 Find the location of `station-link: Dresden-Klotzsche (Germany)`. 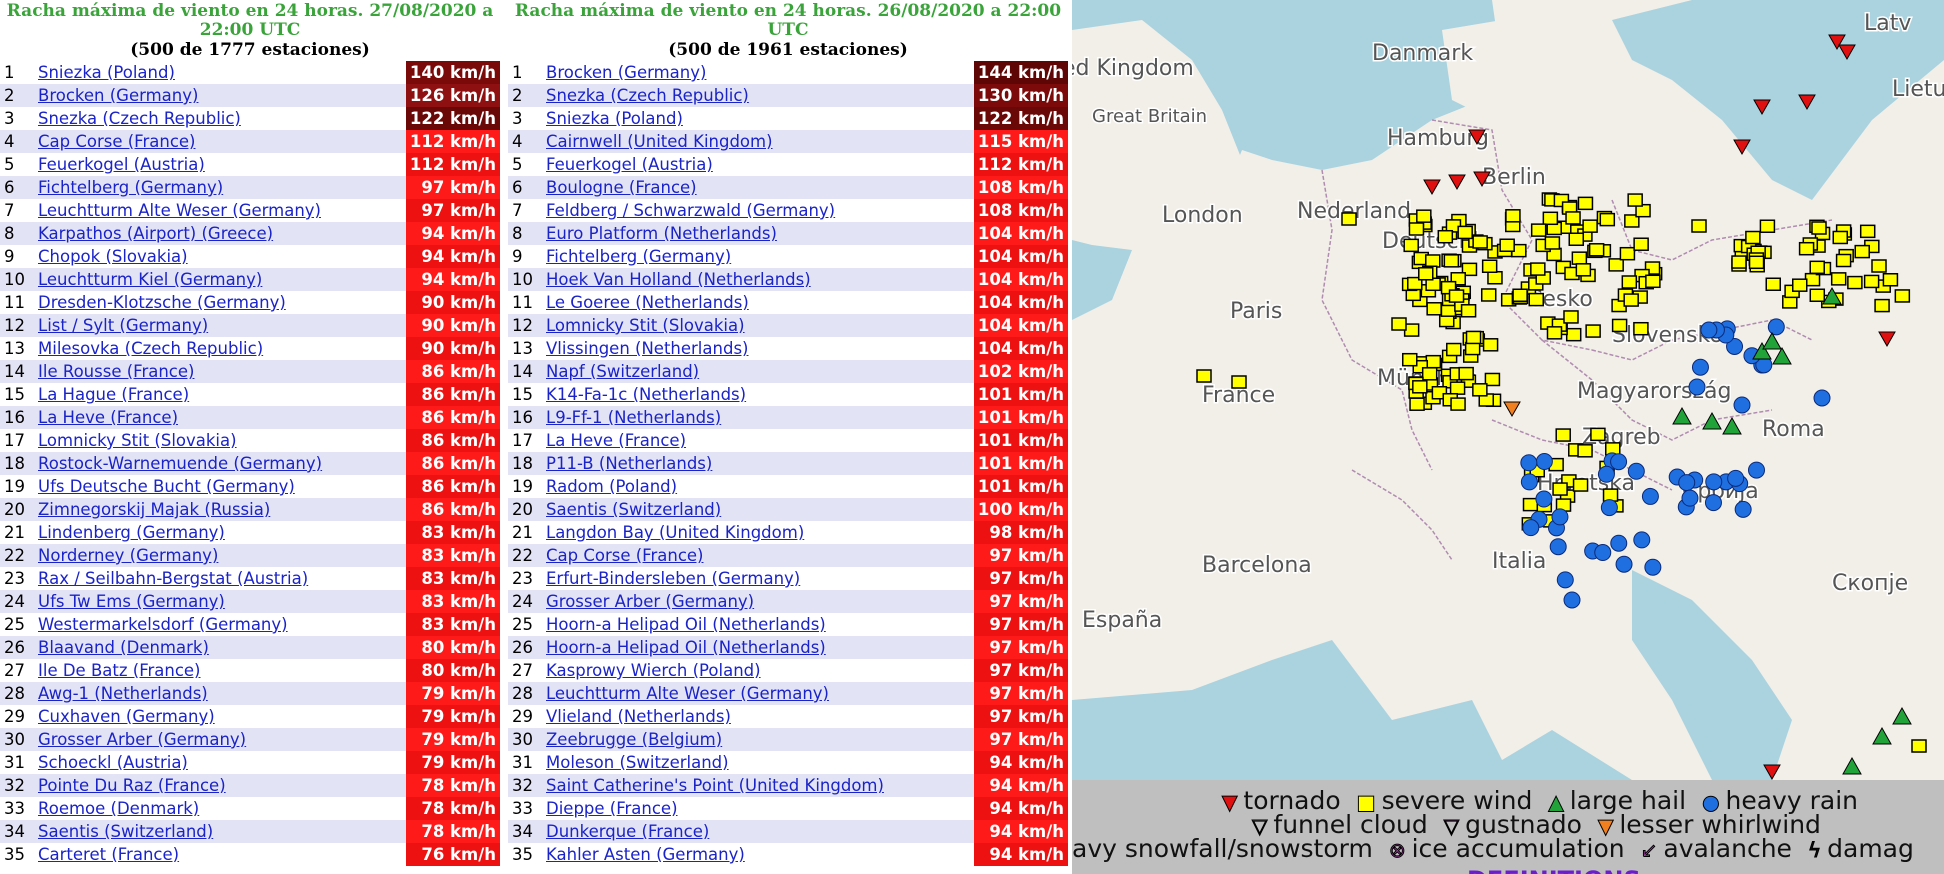

station-link: Dresden-Klotzsche (Germany) is located at coordinates (162, 302).